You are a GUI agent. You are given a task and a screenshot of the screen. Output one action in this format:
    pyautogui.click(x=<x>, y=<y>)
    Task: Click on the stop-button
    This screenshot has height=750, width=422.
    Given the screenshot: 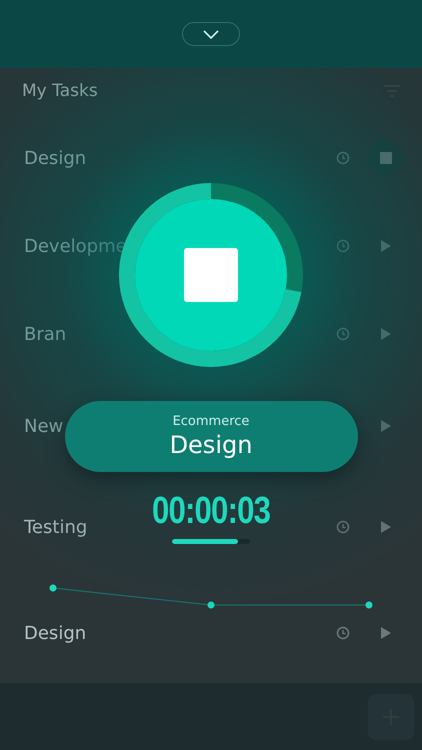 What is the action you would take?
    pyautogui.click(x=211, y=275)
    